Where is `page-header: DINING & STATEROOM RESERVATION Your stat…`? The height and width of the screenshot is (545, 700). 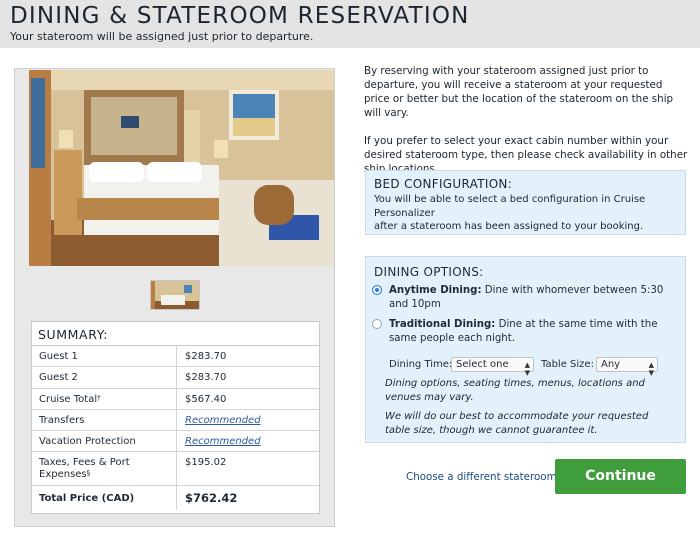 page-header: DINING & STATEROOM RESERVATION Your stat… is located at coordinates (350, 24).